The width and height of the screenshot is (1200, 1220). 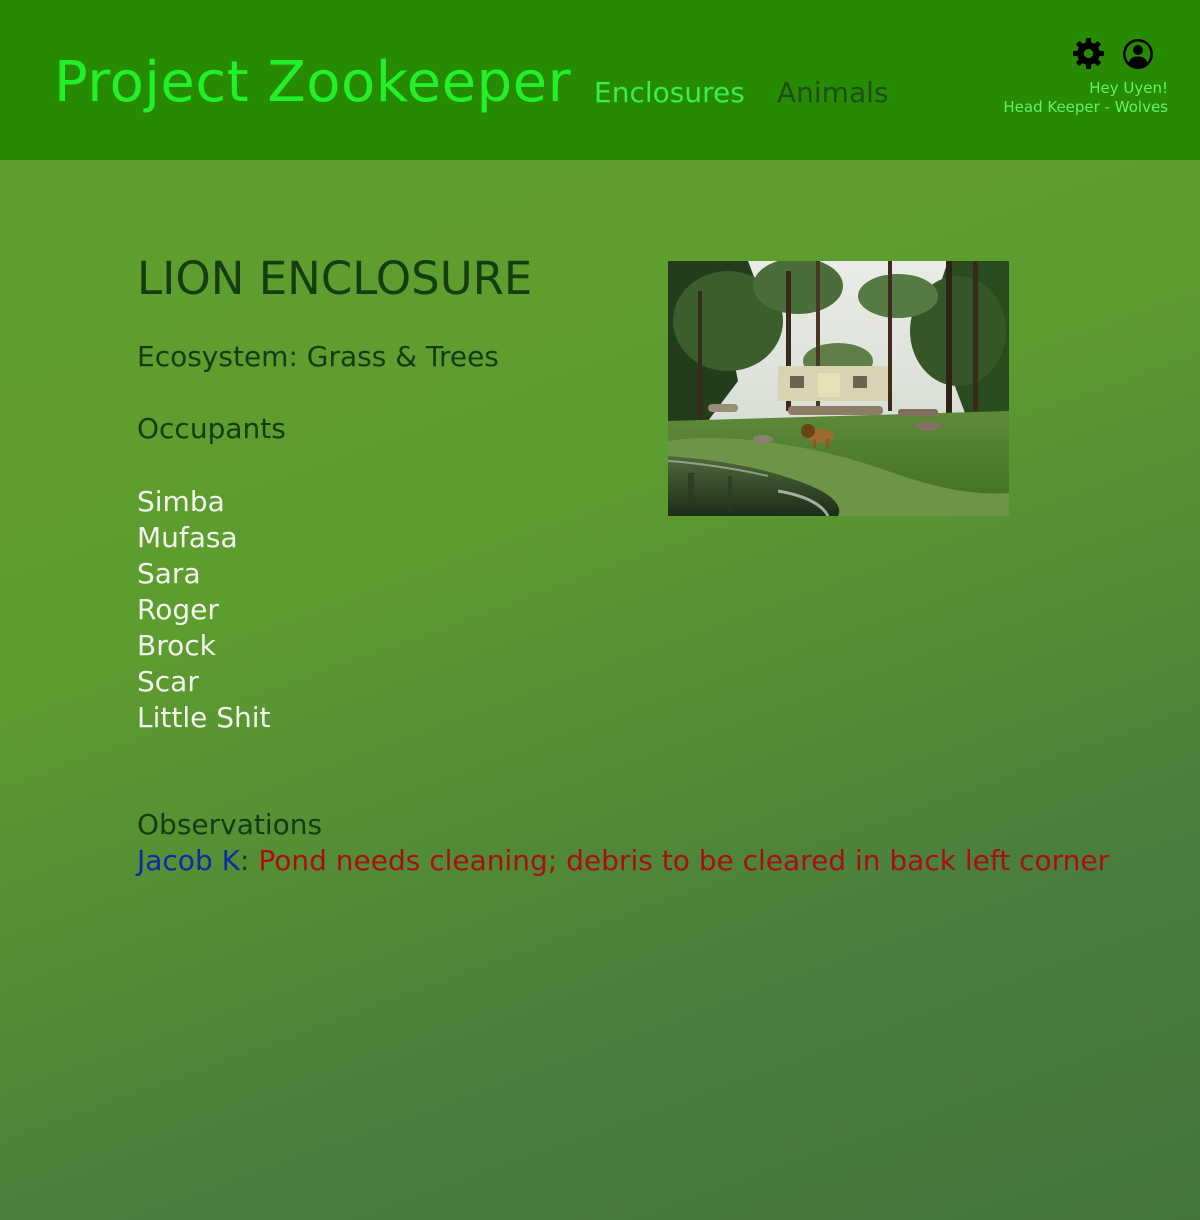 I want to click on occupant-item: Sara, so click(x=204, y=574).